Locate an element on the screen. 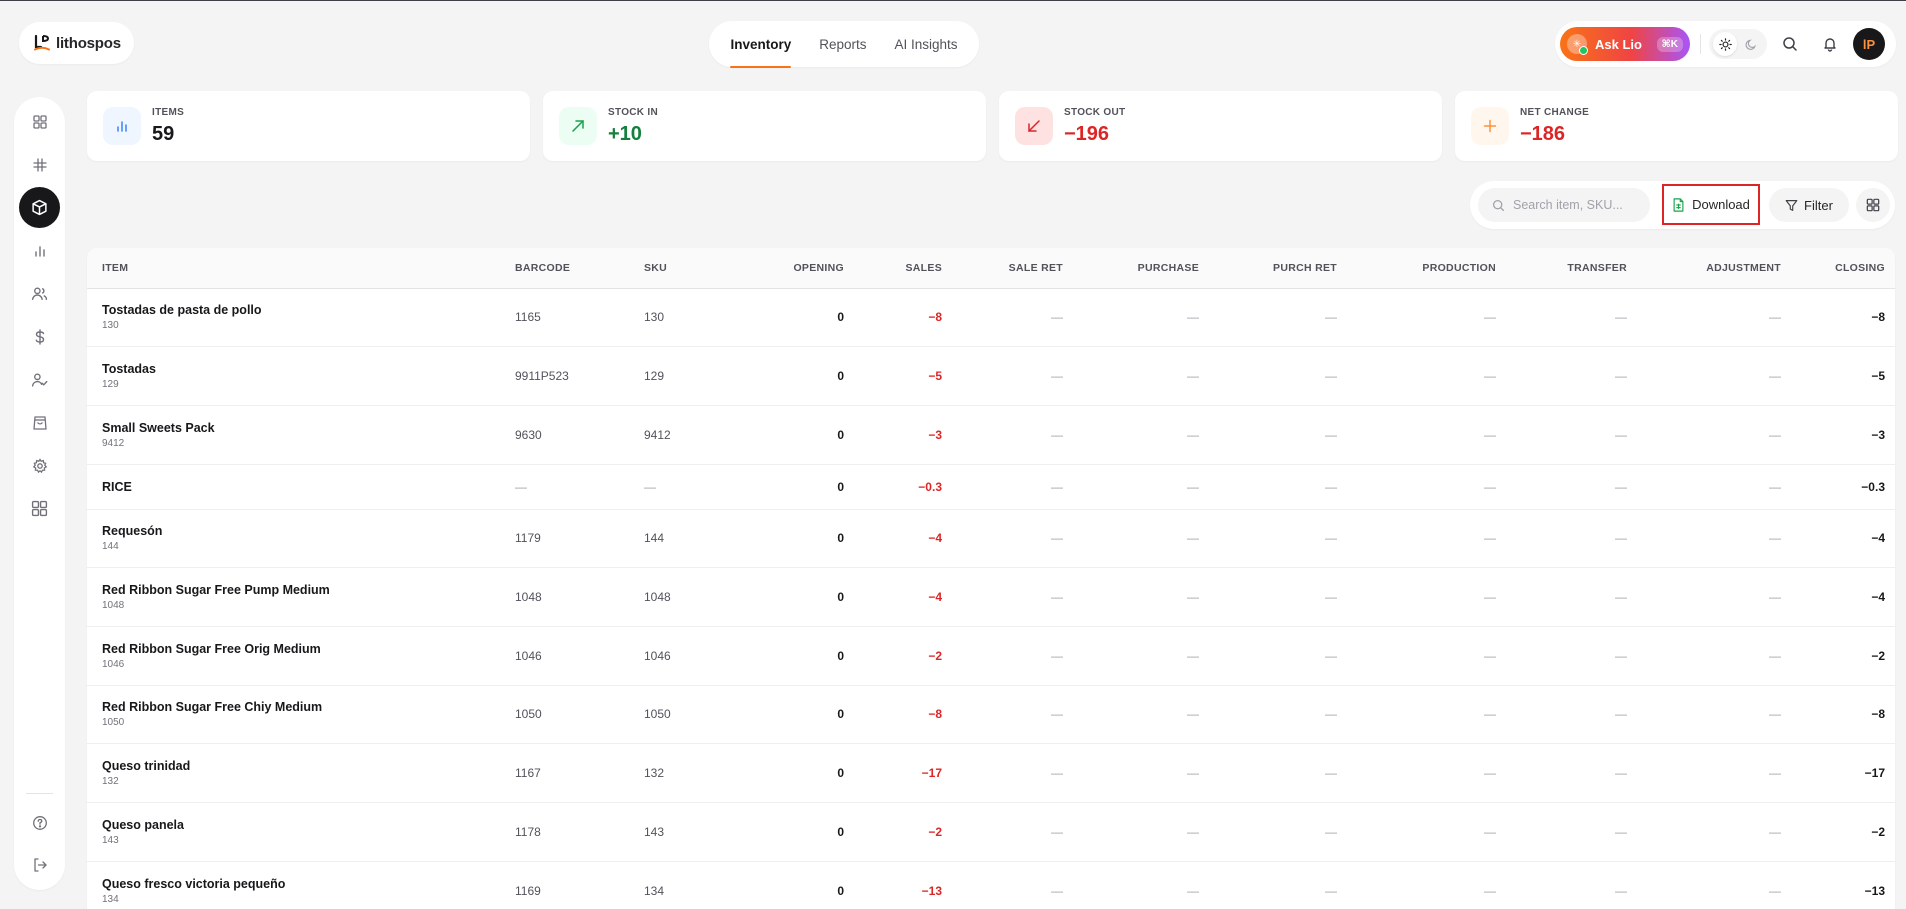 The height and width of the screenshot is (909, 1906). cell-item: RICE is located at coordinates (301, 486).